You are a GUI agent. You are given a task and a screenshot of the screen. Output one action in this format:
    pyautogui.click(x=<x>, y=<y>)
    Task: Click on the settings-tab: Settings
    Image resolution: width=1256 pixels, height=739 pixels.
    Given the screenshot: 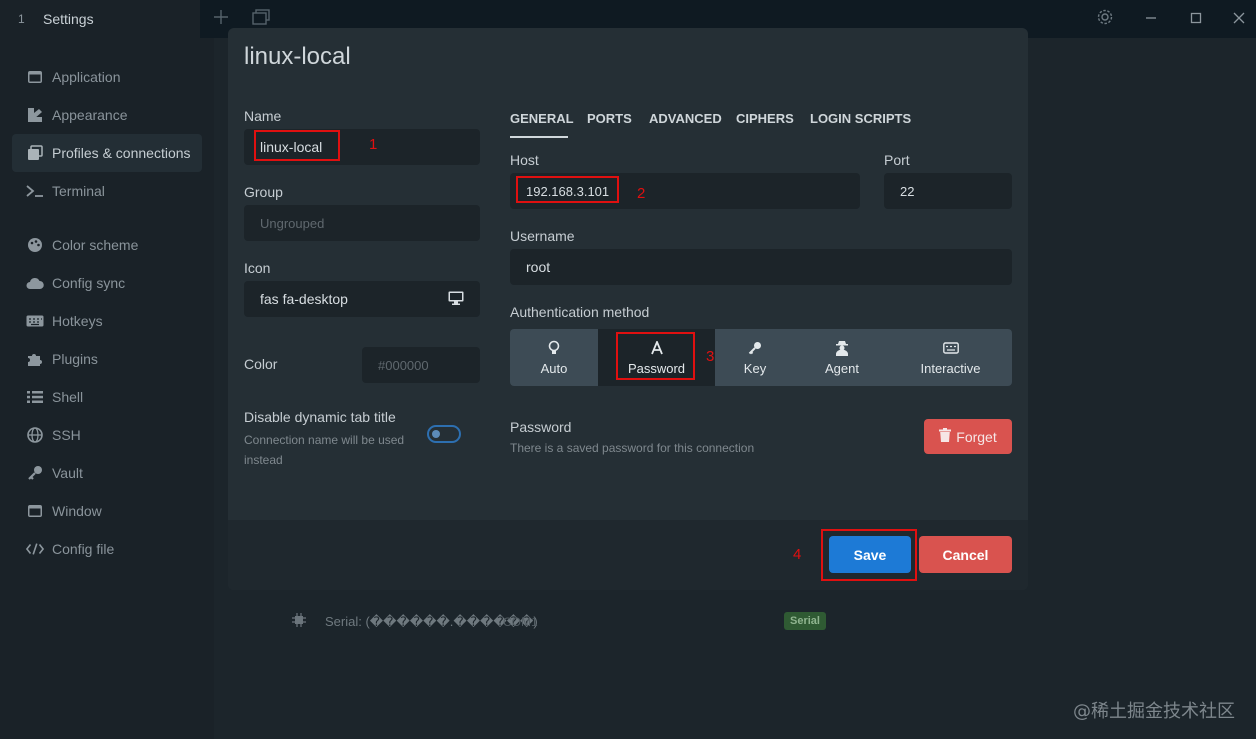 What is the action you would take?
    pyautogui.click(x=68, y=19)
    